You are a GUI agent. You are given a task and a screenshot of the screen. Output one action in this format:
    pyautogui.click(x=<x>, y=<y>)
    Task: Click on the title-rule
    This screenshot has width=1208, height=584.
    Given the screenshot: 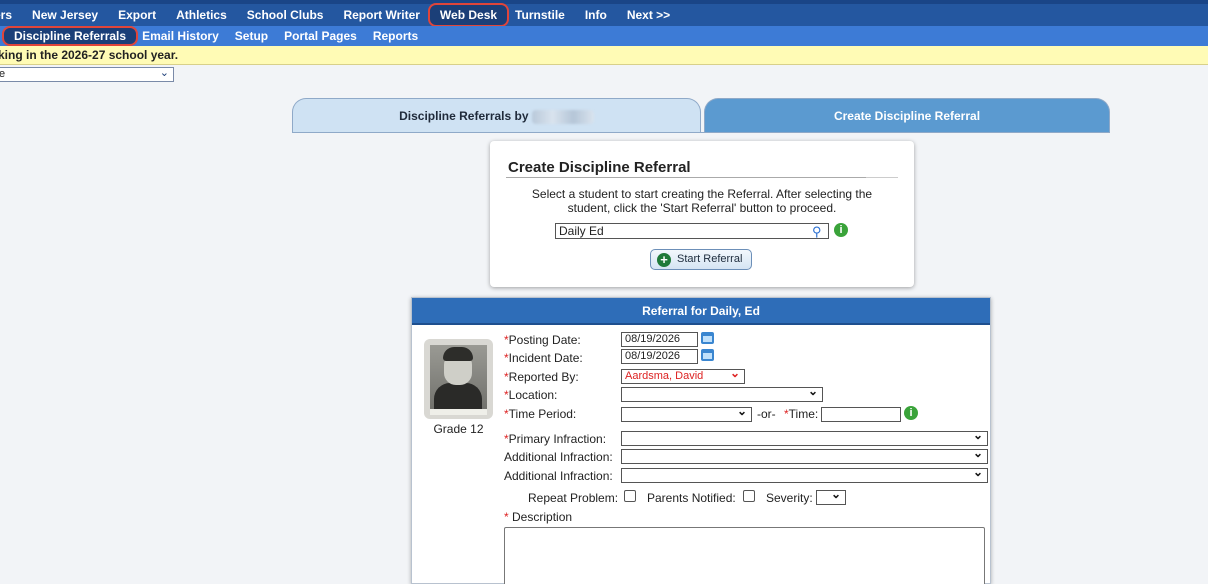 What is the action you would take?
    pyautogui.click(x=686, y=177)
    